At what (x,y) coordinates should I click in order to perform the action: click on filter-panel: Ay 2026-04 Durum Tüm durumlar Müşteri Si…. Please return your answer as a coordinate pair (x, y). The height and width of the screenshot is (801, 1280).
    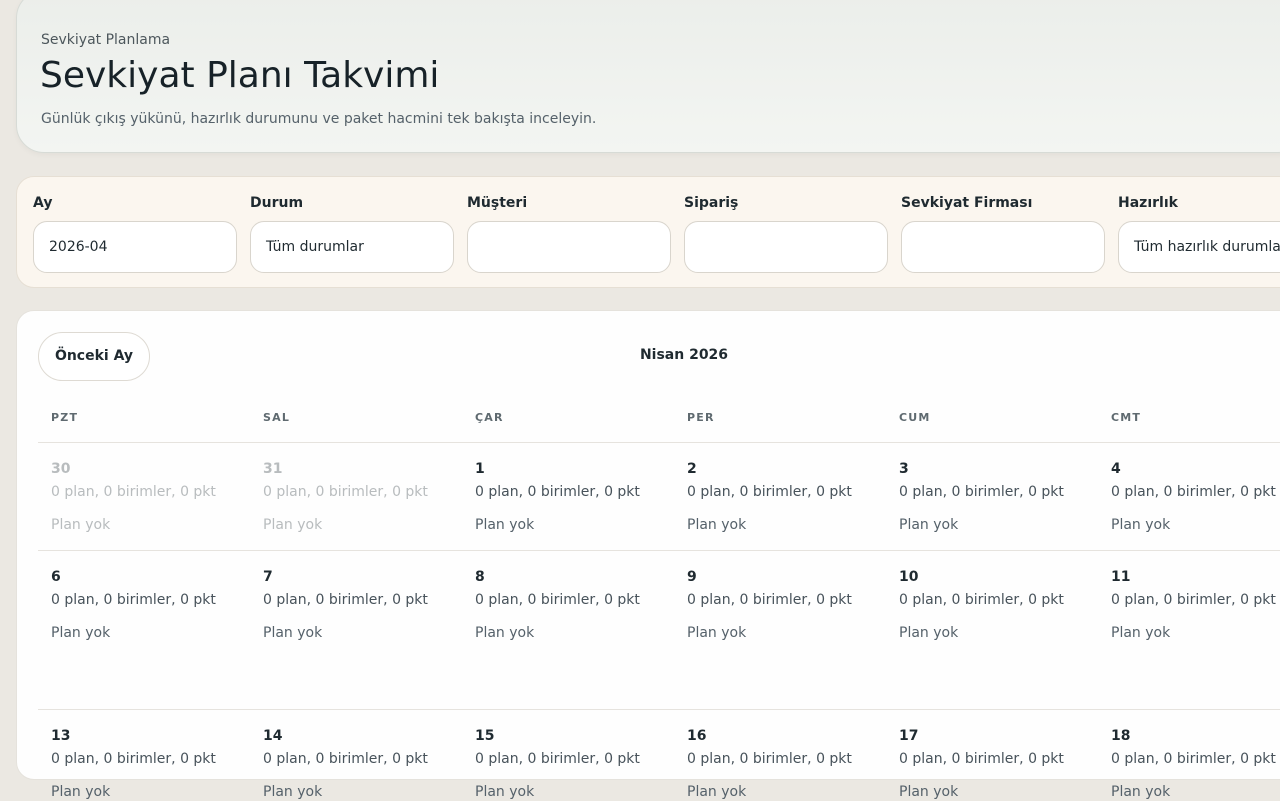
    Looking at the image, I should click on (648, 232).